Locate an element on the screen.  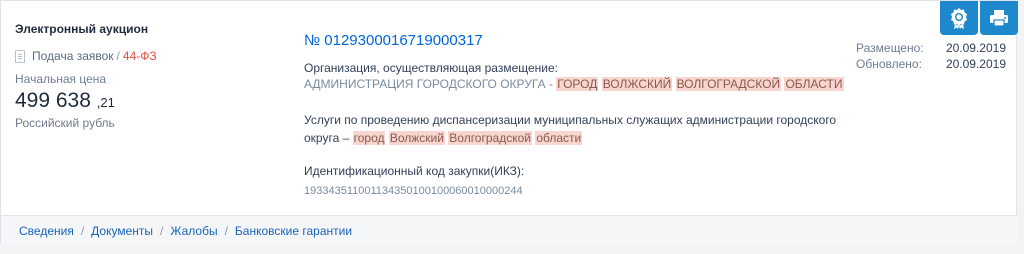
date-row-updated: Обновлено: 20.09.2019 is located at coordinates (931, 65).